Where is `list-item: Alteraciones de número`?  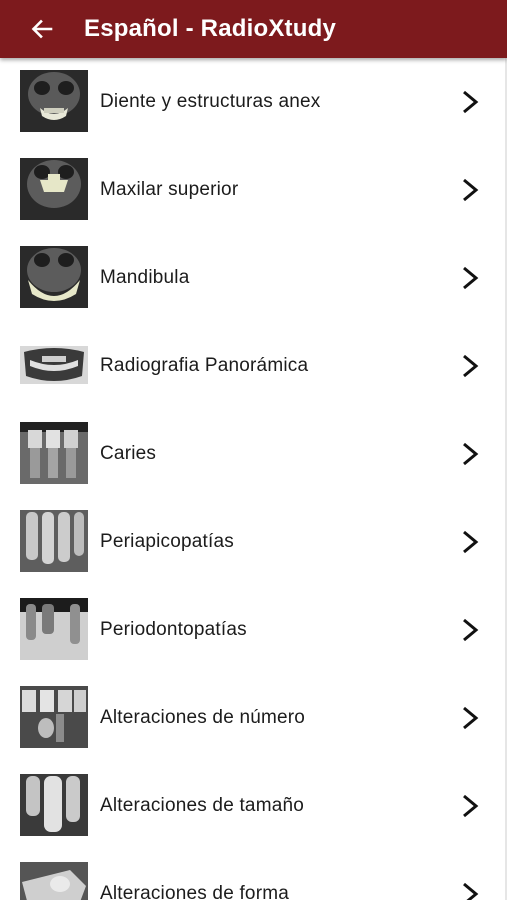 list-item: Alteraciones de número is located at coordinates (252, 718).